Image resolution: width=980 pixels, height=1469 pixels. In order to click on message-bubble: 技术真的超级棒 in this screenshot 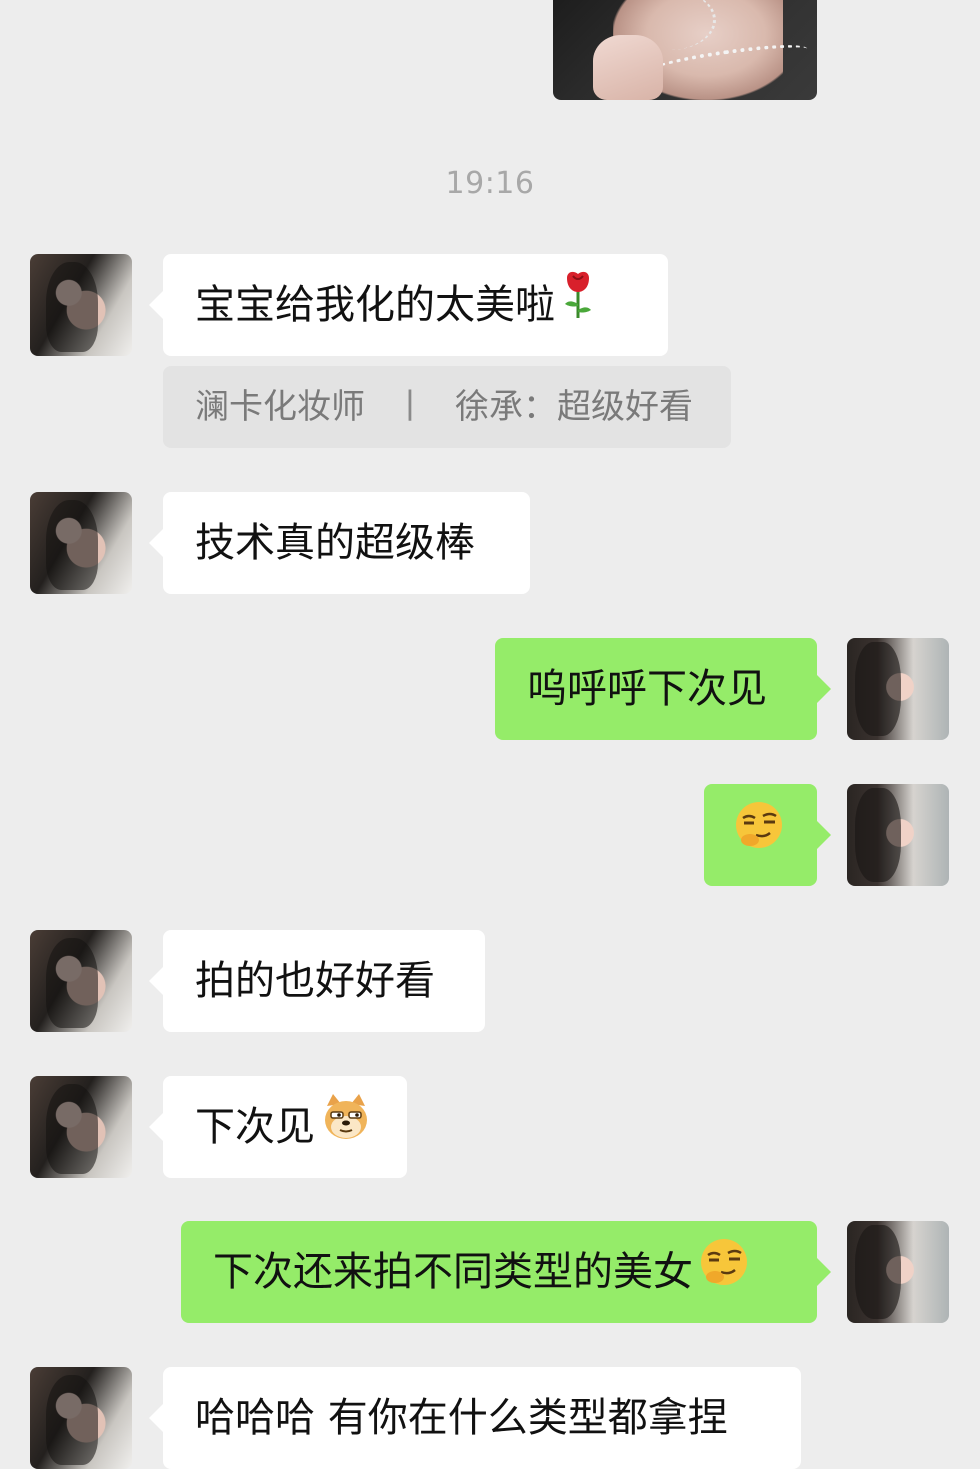, I will do `click(339, 543)`.